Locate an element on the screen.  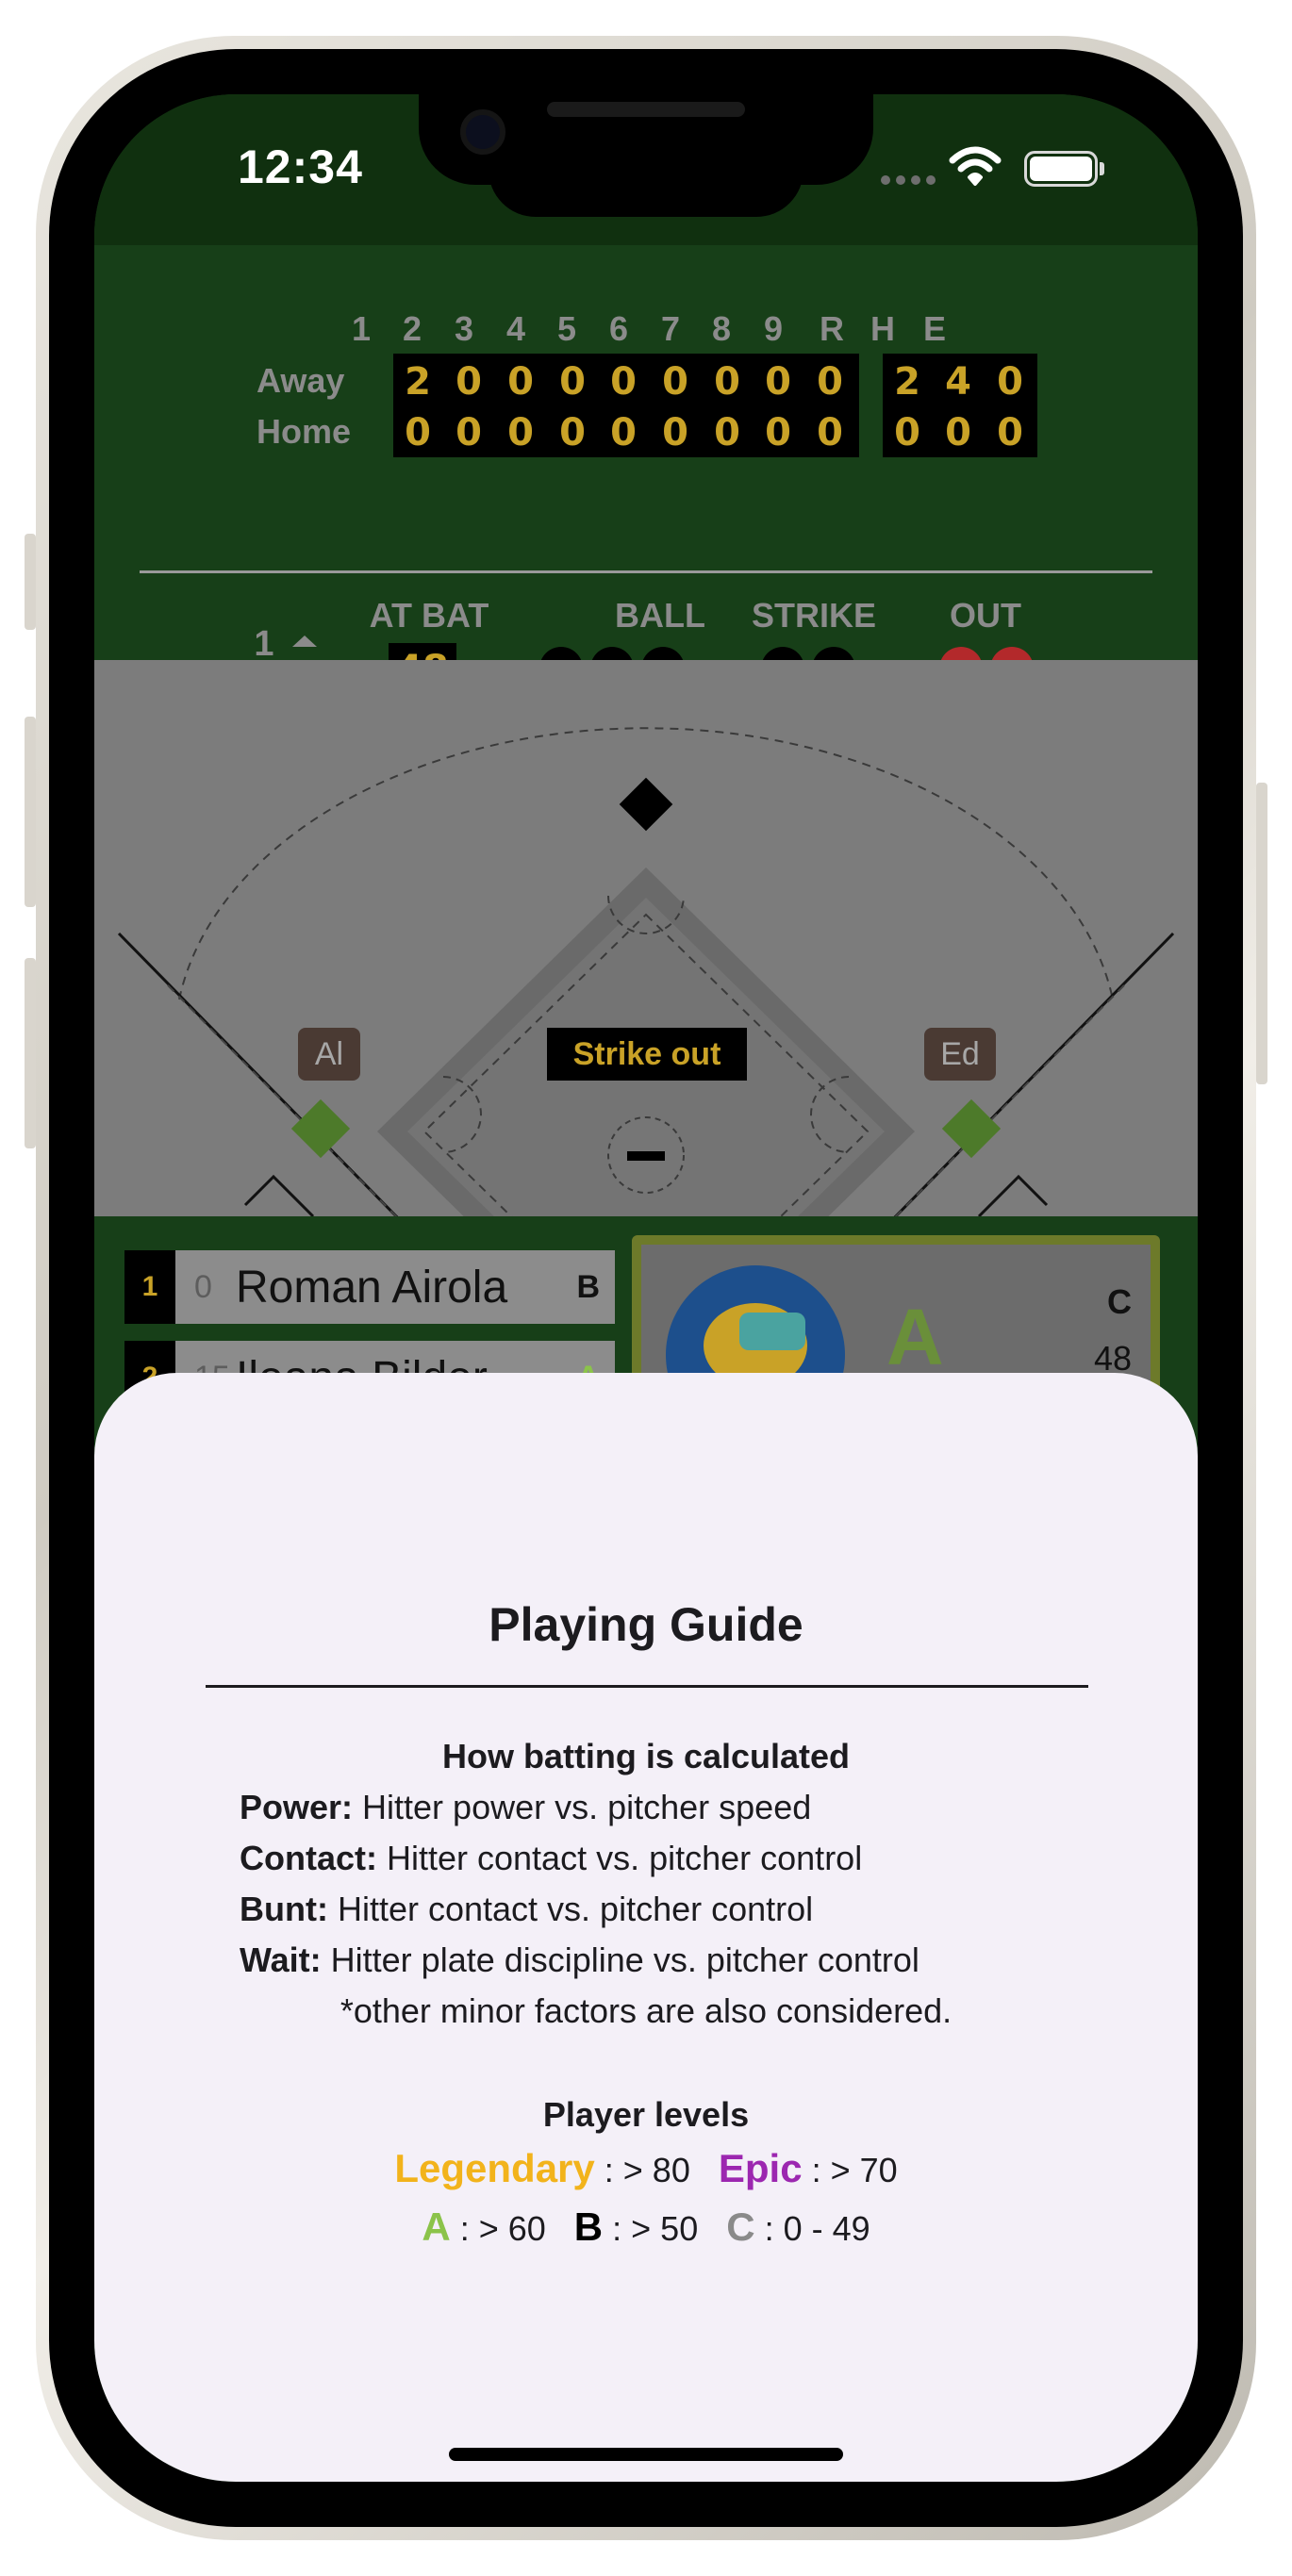
mute-switch is located at coordinates (30, 582).